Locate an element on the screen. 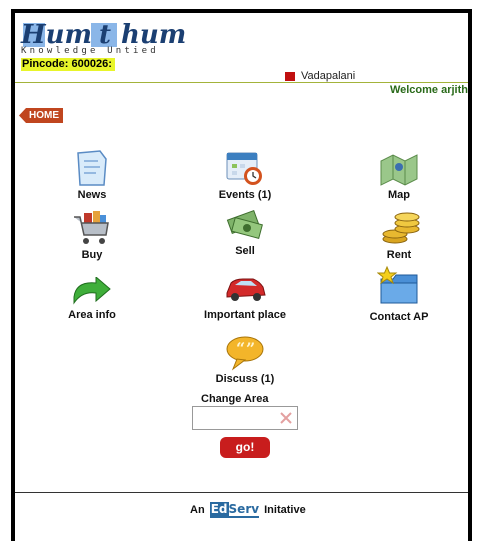 The width and height of the screenshot is (486, 543). menu-item-buy: Buy is located at coordinates (92, 235).